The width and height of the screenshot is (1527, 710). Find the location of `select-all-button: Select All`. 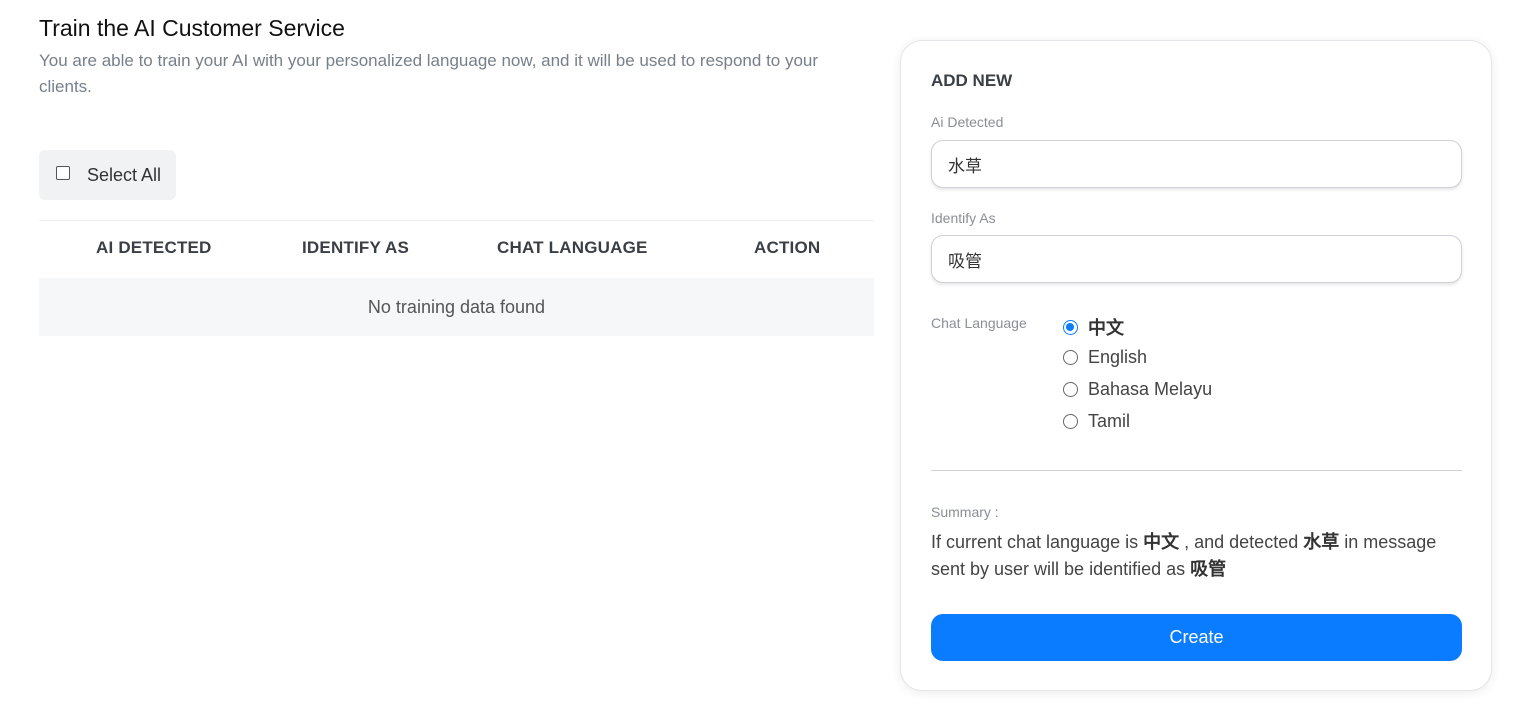

select-all-button: Select All is located at coordinates (107, 175).